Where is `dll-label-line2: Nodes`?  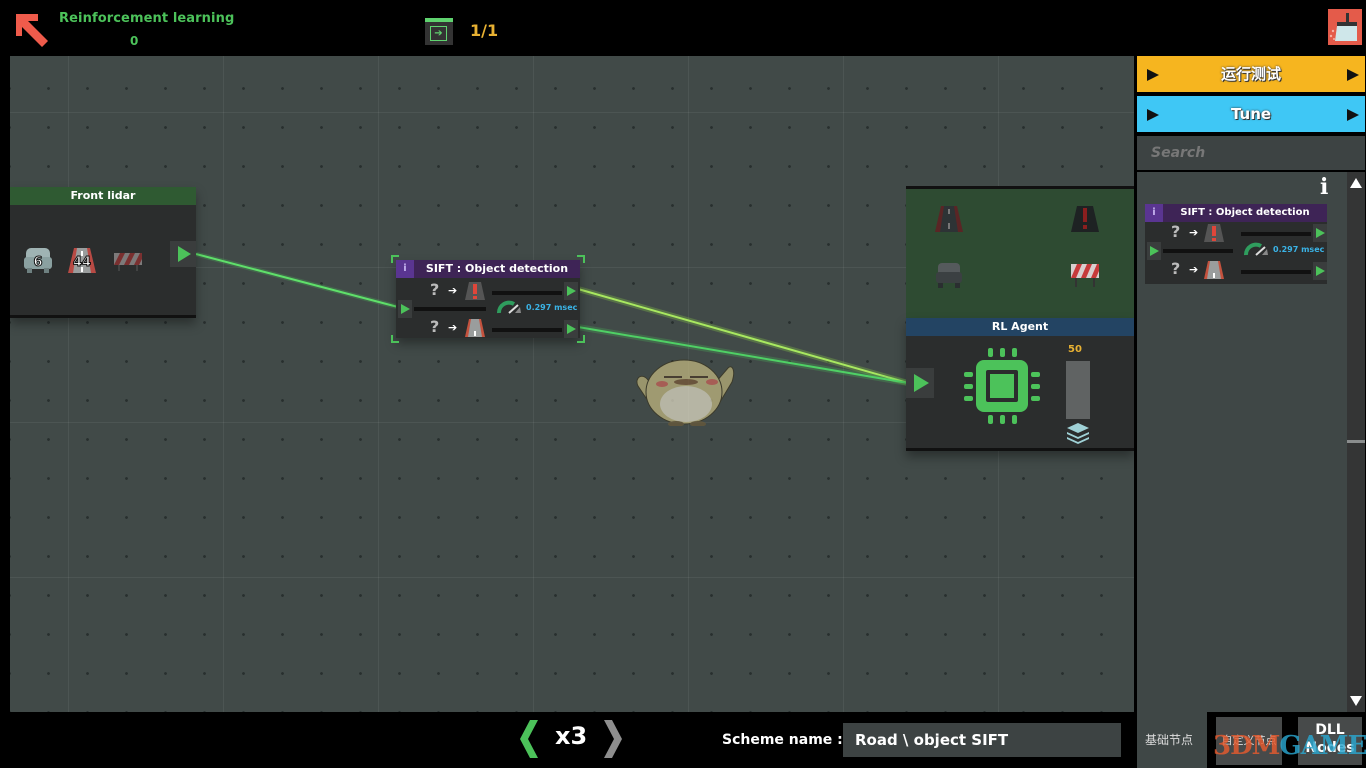
dll-label-line2: Nodes is located at coordinates (1330, 748).